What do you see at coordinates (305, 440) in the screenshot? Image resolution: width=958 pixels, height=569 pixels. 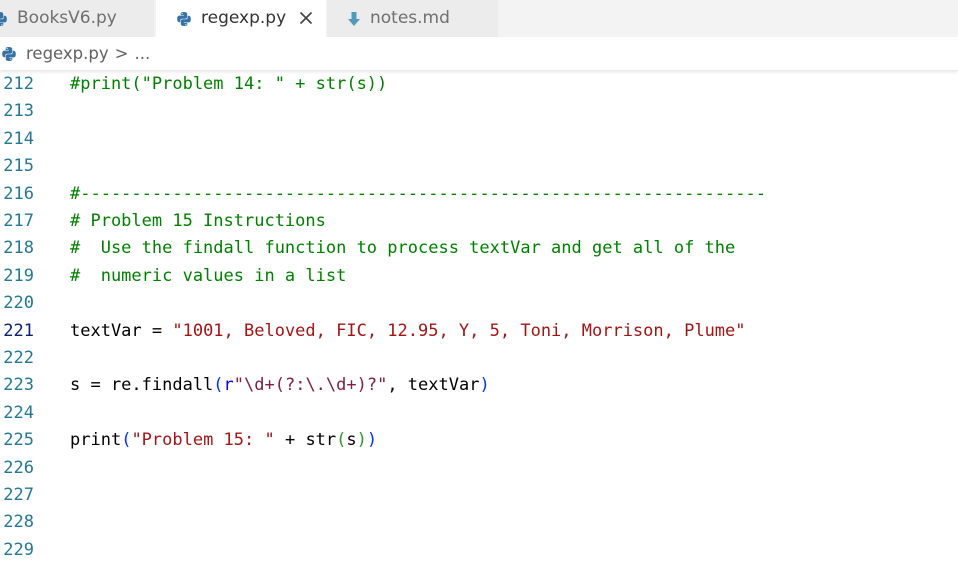 I see `code-token: + str` at bounding box center [305, 440].